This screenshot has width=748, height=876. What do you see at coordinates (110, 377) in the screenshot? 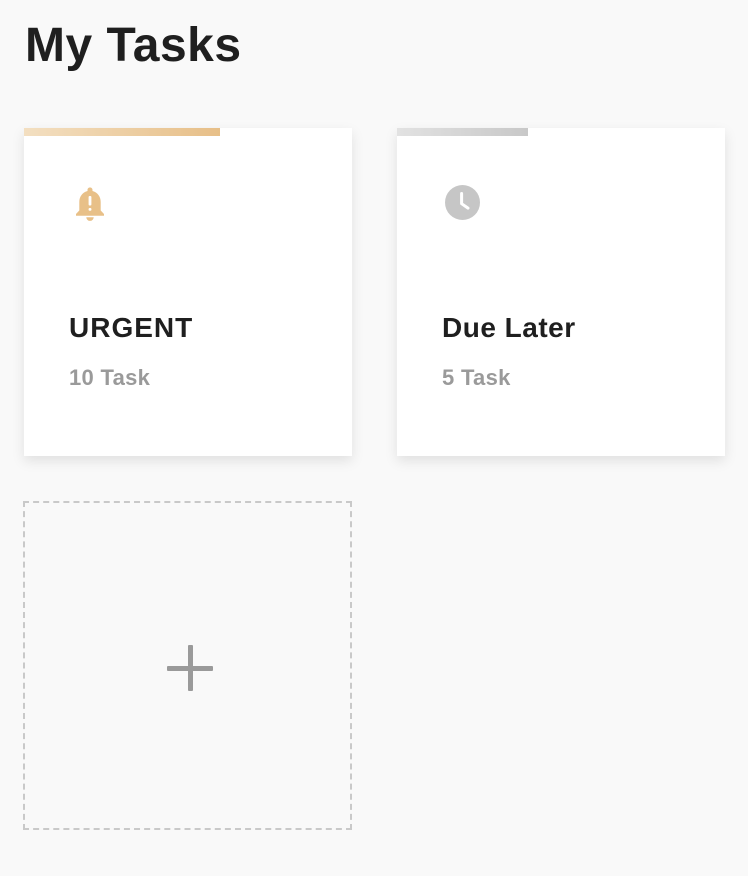
I see `task-count: 10 Task` at bounding box center [110, 377].